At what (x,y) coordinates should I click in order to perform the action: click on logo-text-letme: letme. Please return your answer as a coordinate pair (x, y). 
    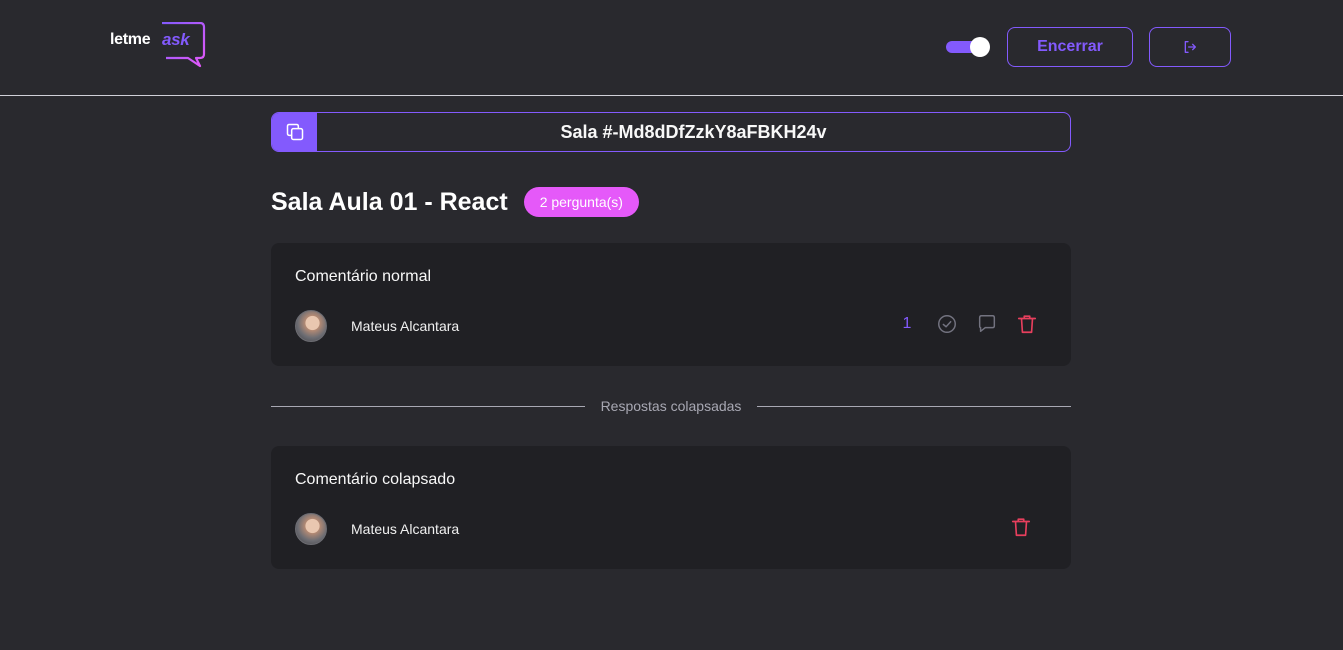
    Looking at the image, I should click on (130, 39).